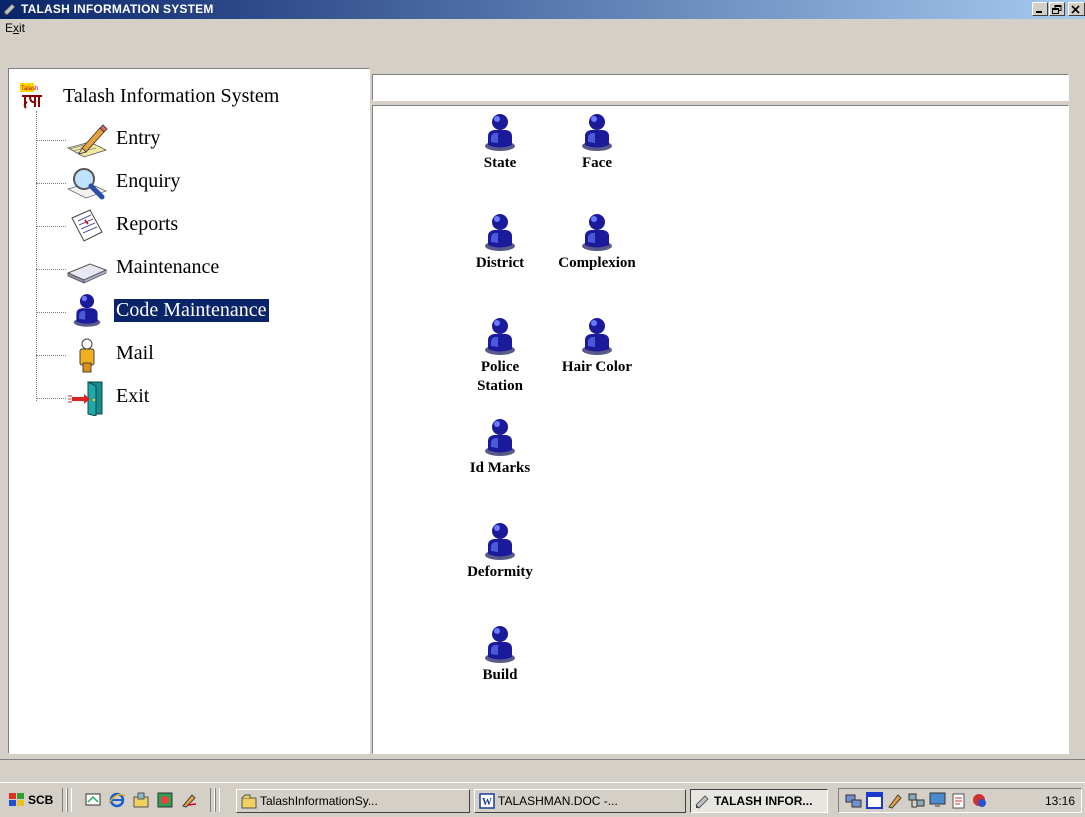 Image resolution: width=1085 pixels, height=817 pixels. I want to click on code-item-face: Face, so click(597, 142).